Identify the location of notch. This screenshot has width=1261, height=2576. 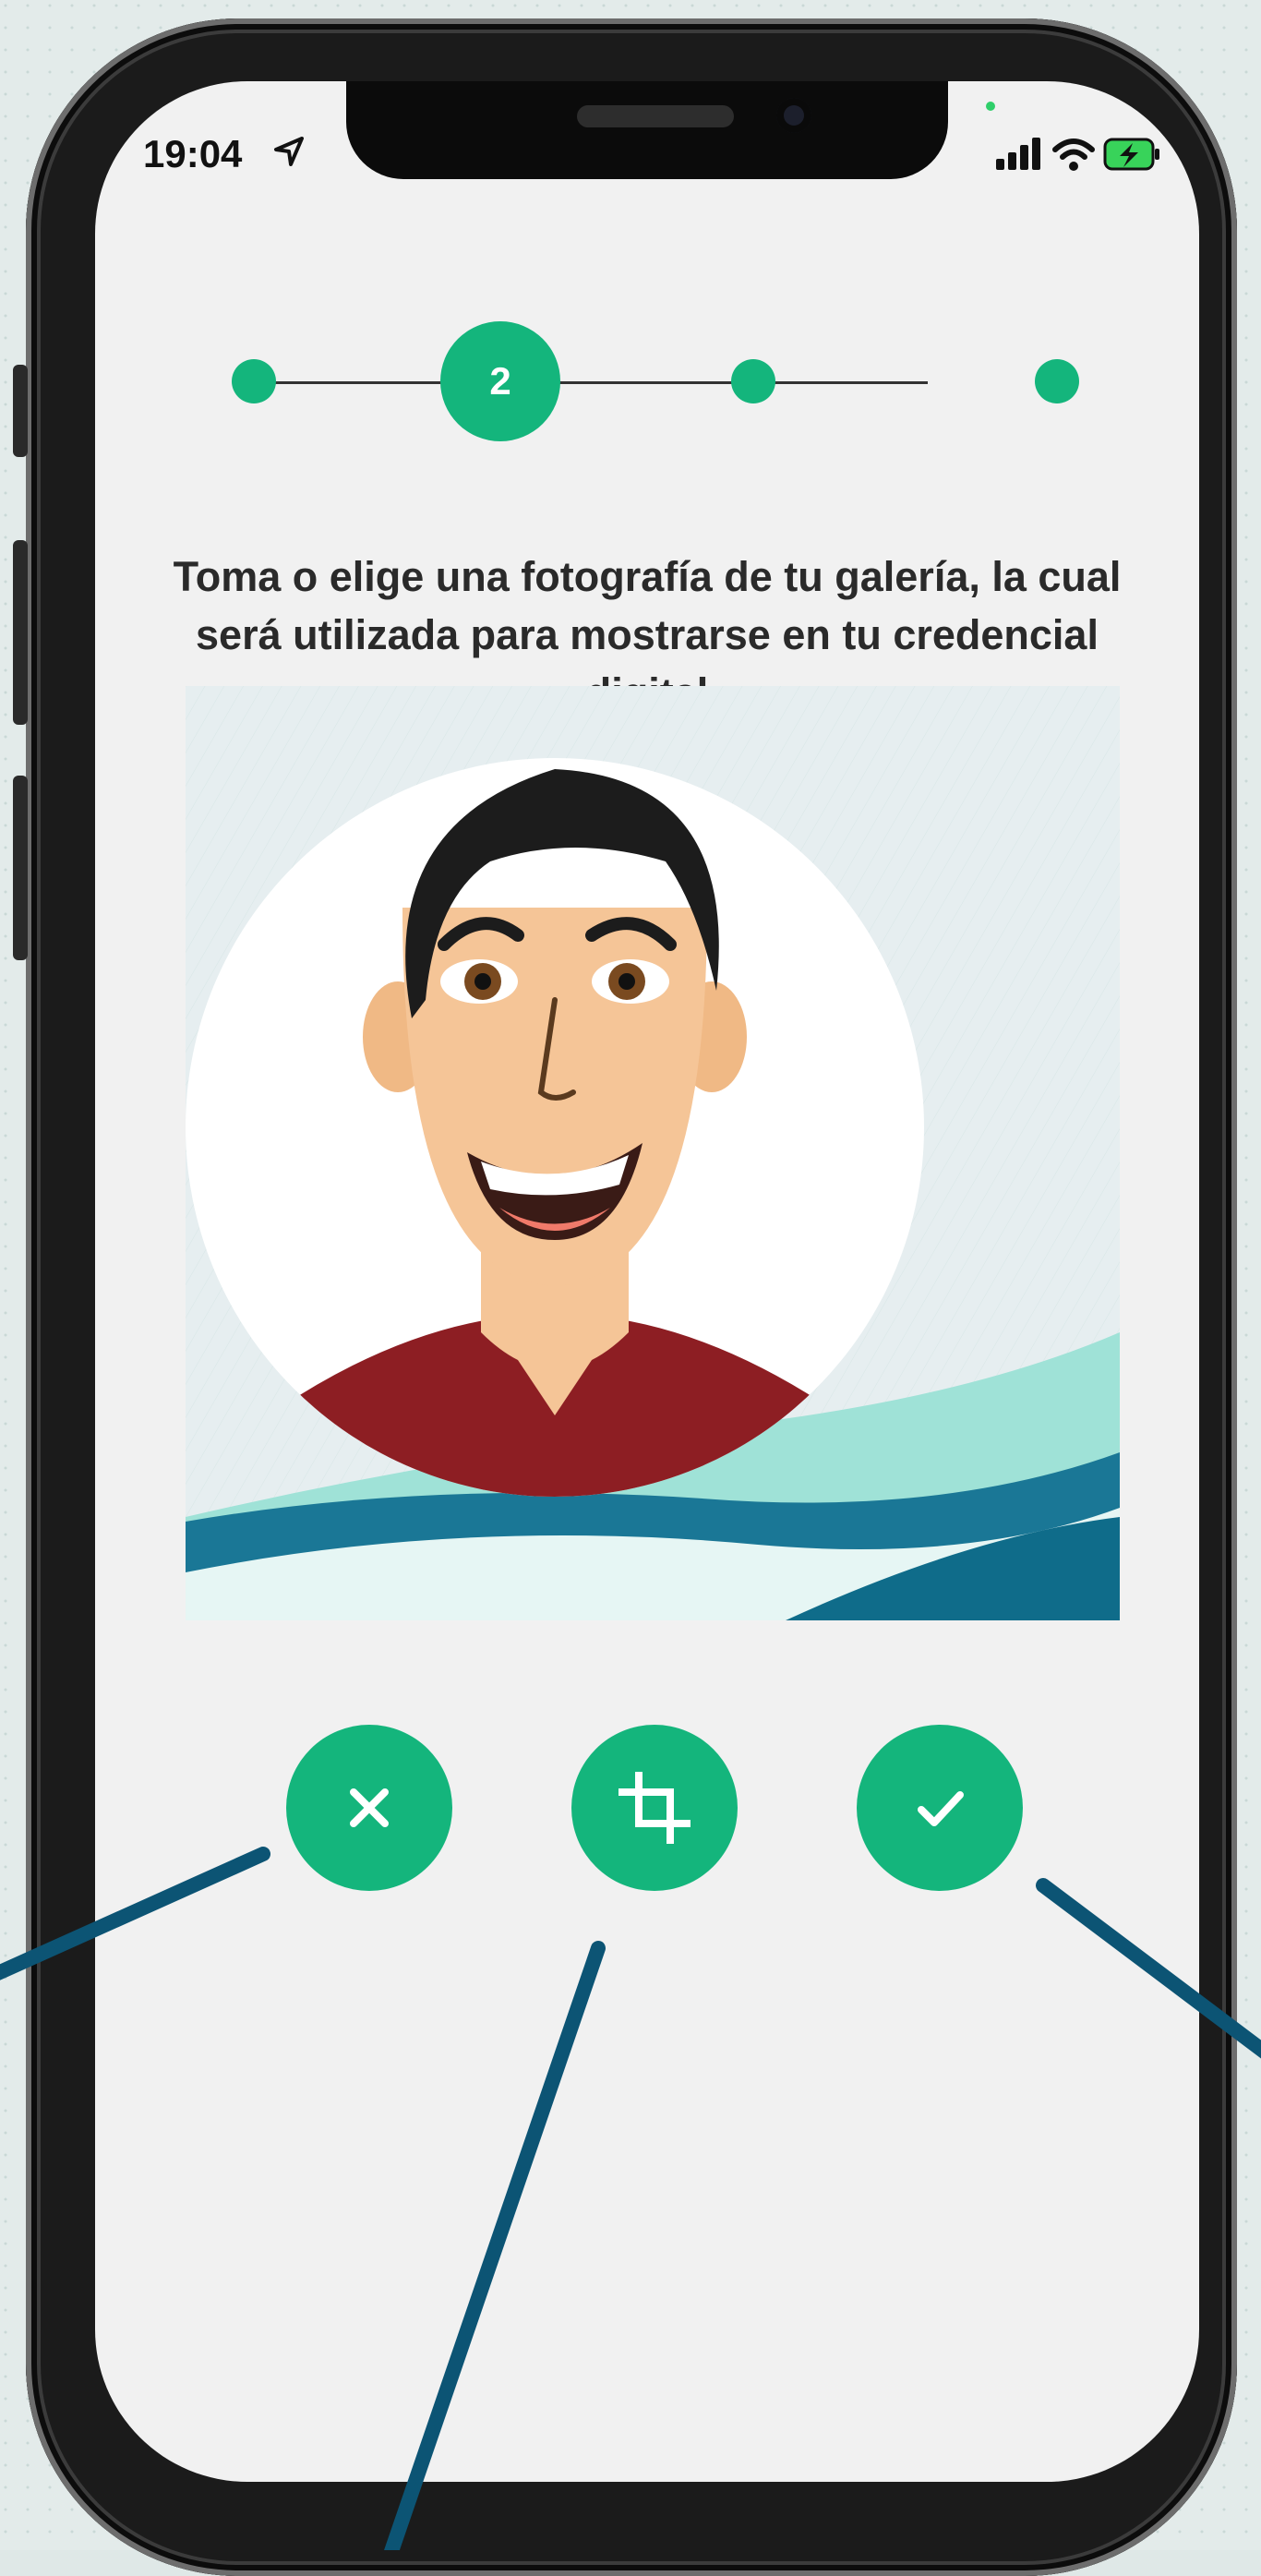
(647, 130).